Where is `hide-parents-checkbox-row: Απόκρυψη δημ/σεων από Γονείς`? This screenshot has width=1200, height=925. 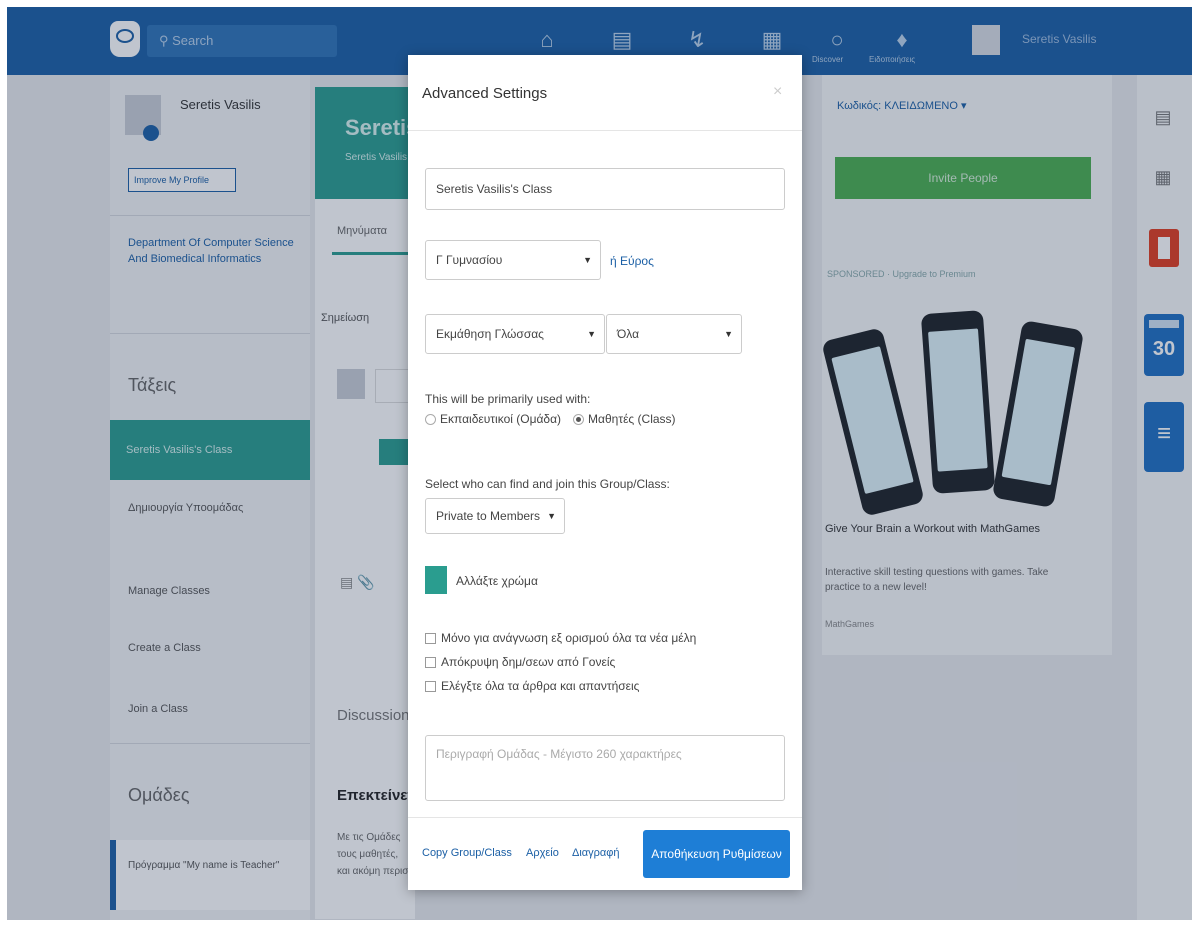 hide-parents-checkbox-row: Απόκρυψη δημ/σεων από Γονείς is located at coordinates (520, 662).